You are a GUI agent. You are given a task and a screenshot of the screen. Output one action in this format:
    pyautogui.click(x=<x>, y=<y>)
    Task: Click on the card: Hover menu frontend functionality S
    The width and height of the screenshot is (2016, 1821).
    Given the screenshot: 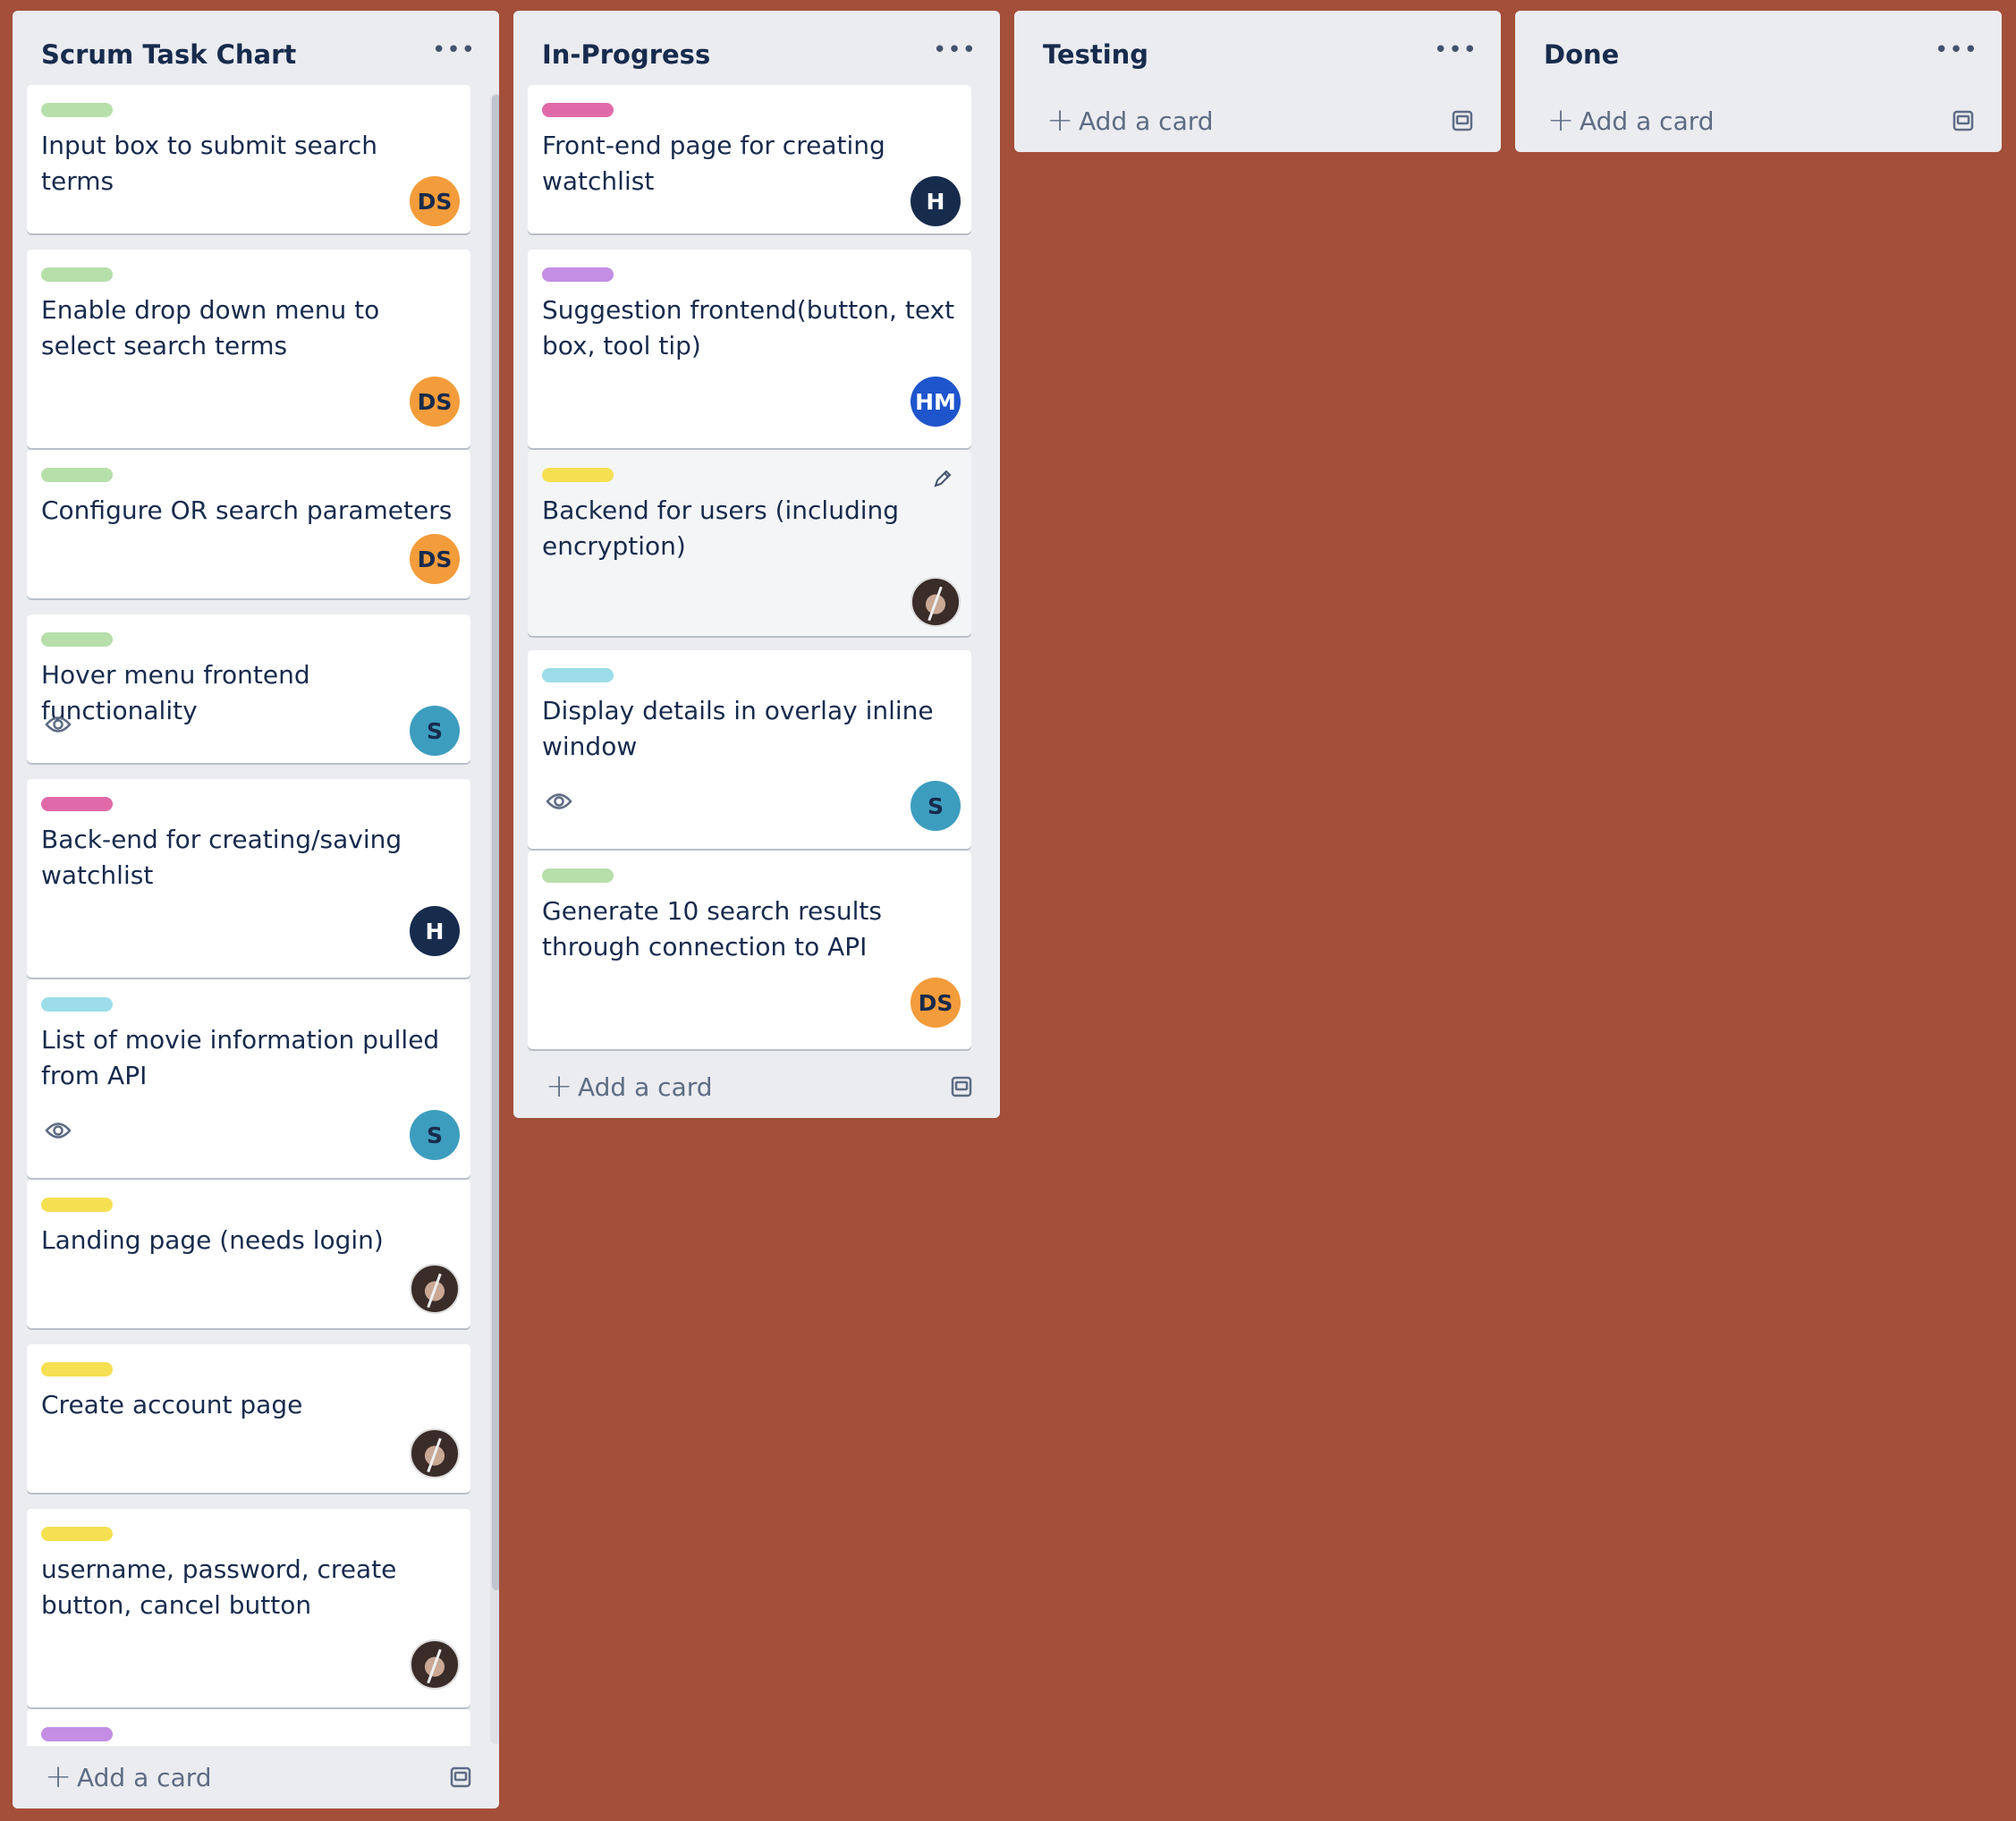 What is the action you would take?
    pyautogui.click(x=248, y=688)
    